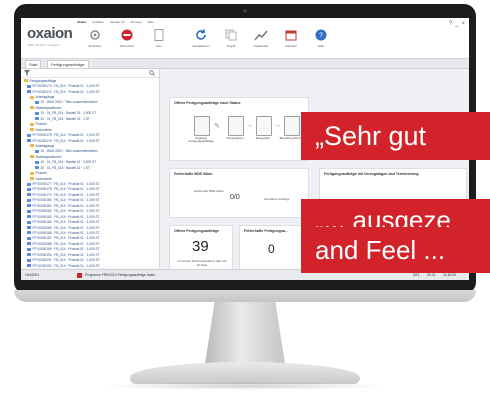 The width and height of the screenshot is (490, 397). What do you see at coordinates (136, 22) in the screenshot?
I see `menu-tab-anzeige: Anzeige` at bounding box center [136, 22].